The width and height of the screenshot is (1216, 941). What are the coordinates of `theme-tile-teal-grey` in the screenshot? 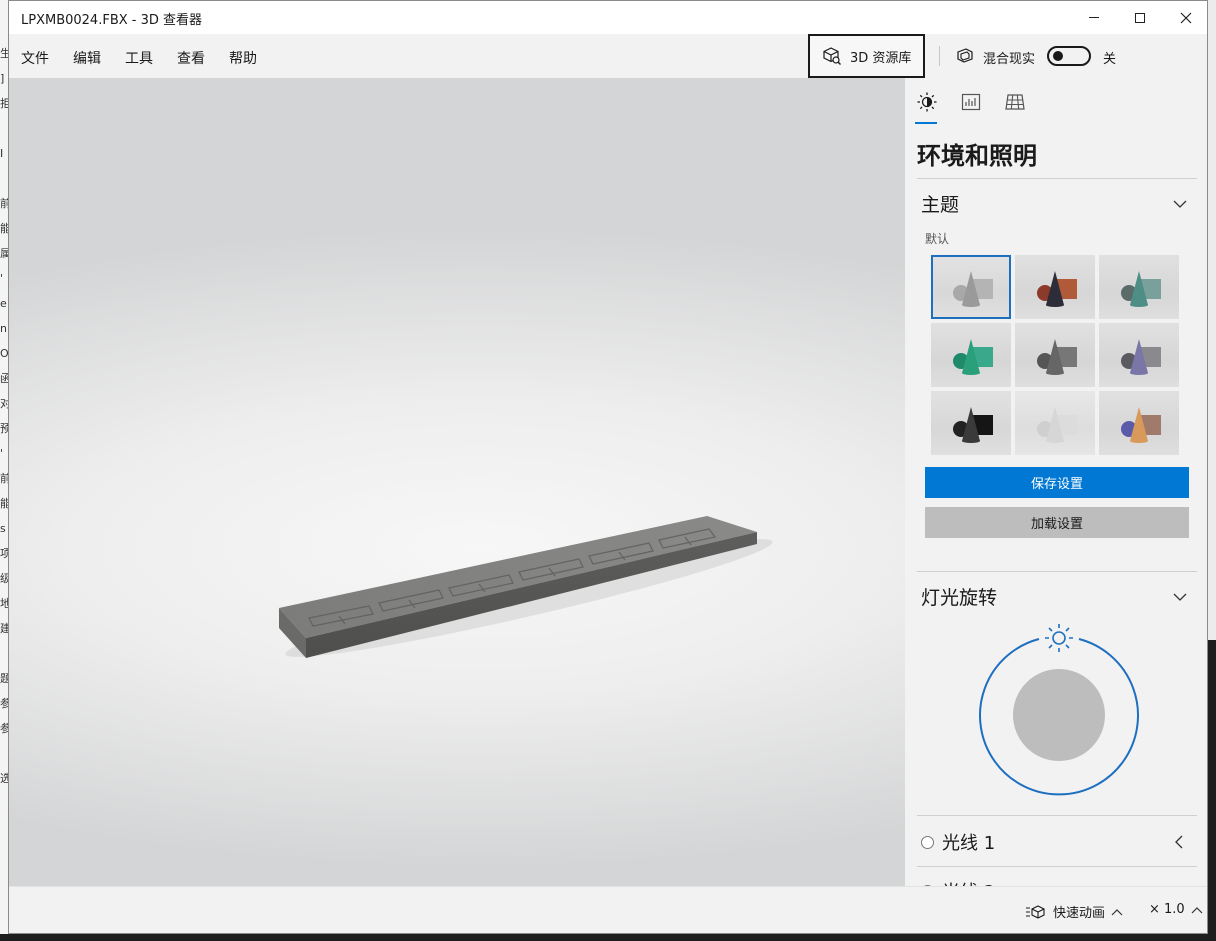 It's located at (1139, 287).